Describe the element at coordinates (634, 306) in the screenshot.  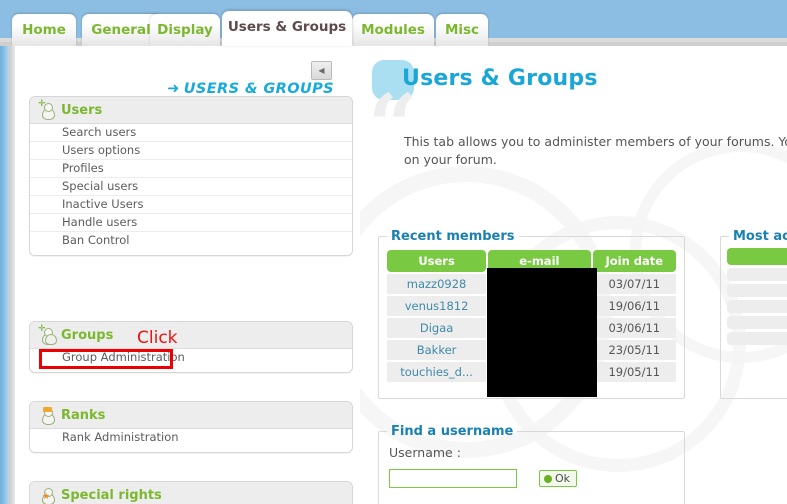
I see `cell-join-date: 19/06/11` at that location.